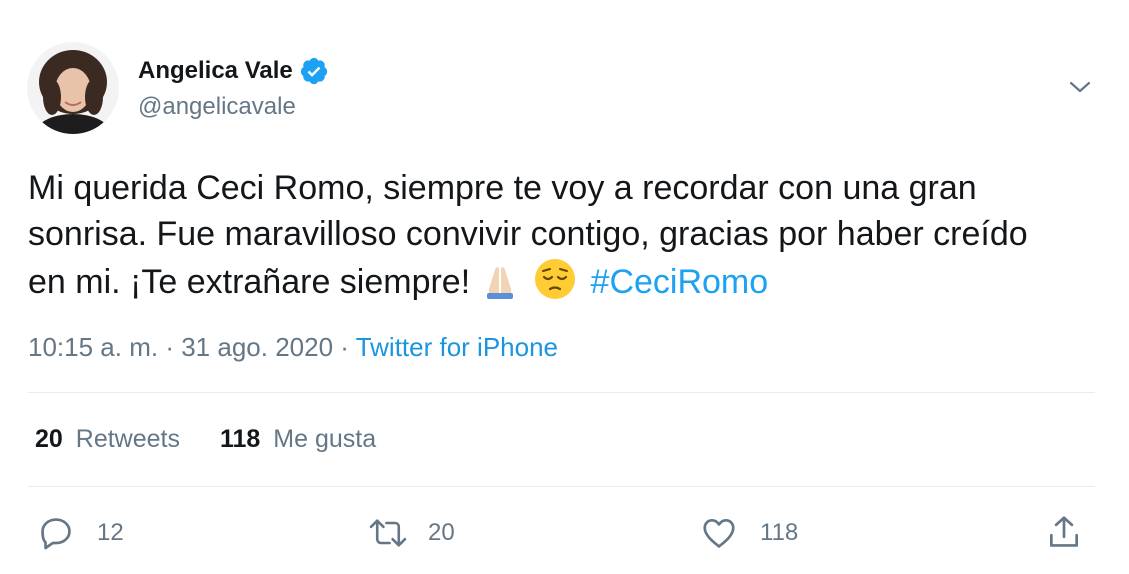 The image size is (1129, 574). What do you see at coordinates (779, 532) in the screenshot?
I see `like-count: 118` at bounding box center [779, 532].